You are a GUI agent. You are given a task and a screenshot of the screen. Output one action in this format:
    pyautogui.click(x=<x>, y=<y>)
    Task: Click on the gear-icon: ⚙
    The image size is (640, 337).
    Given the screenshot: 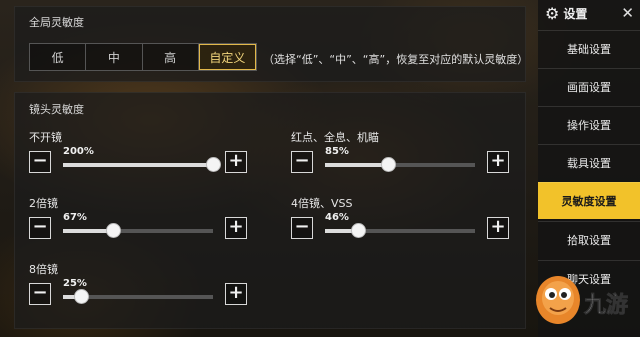 What is the action you would take?
    pyautogui.click(x=552, y=13)
    